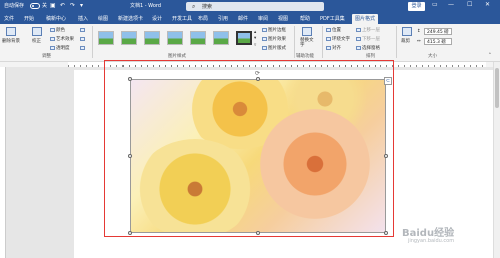 Image resolution: width=500 pixels, height=258 pixels. Describe the element at coordinates (419, 31) in the screenshot. I see `height-icon: ↕` at that location.